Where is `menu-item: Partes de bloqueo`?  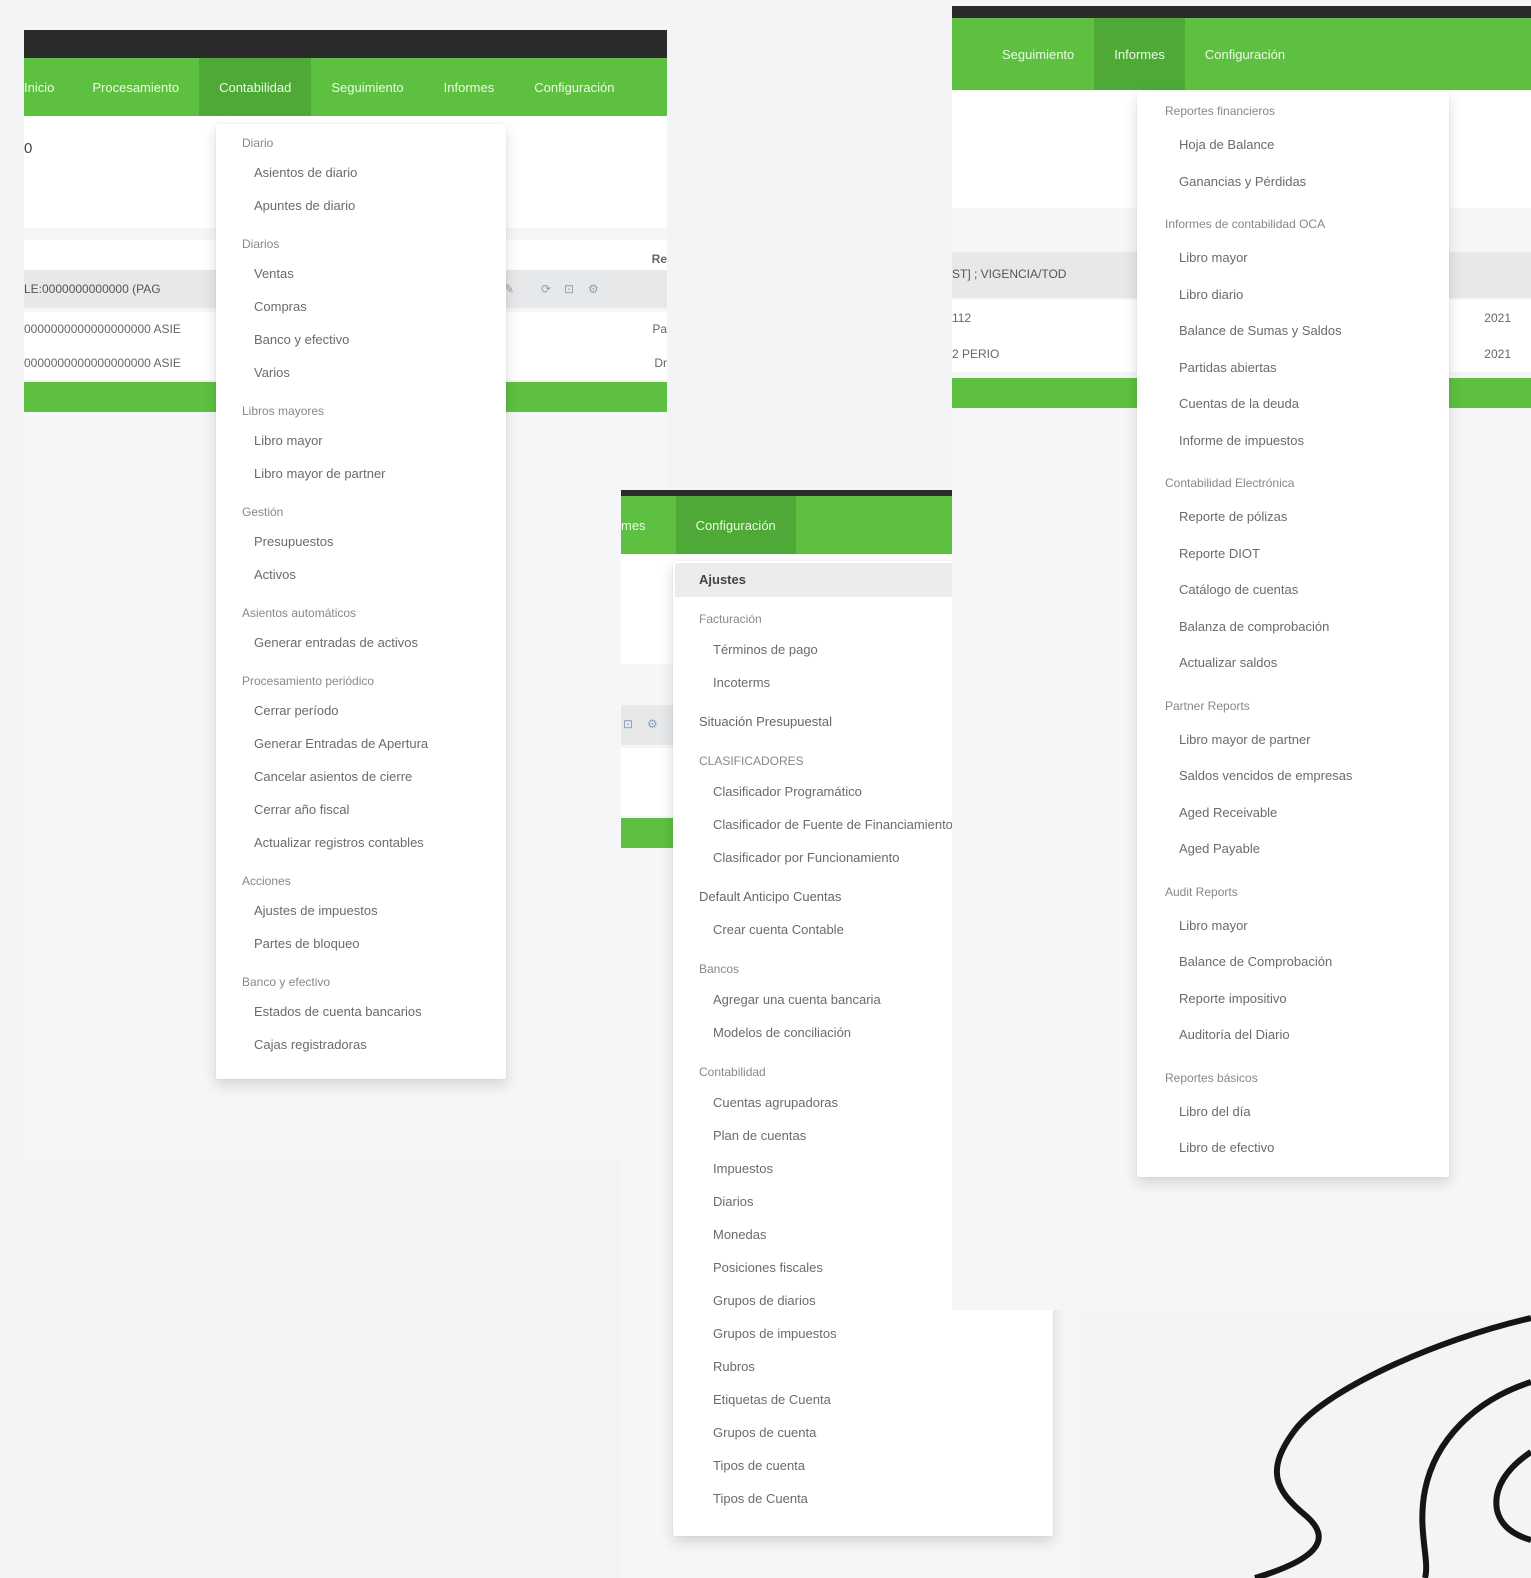 menu-item: Partes de bloqueo is located at coordinates (361, 944).